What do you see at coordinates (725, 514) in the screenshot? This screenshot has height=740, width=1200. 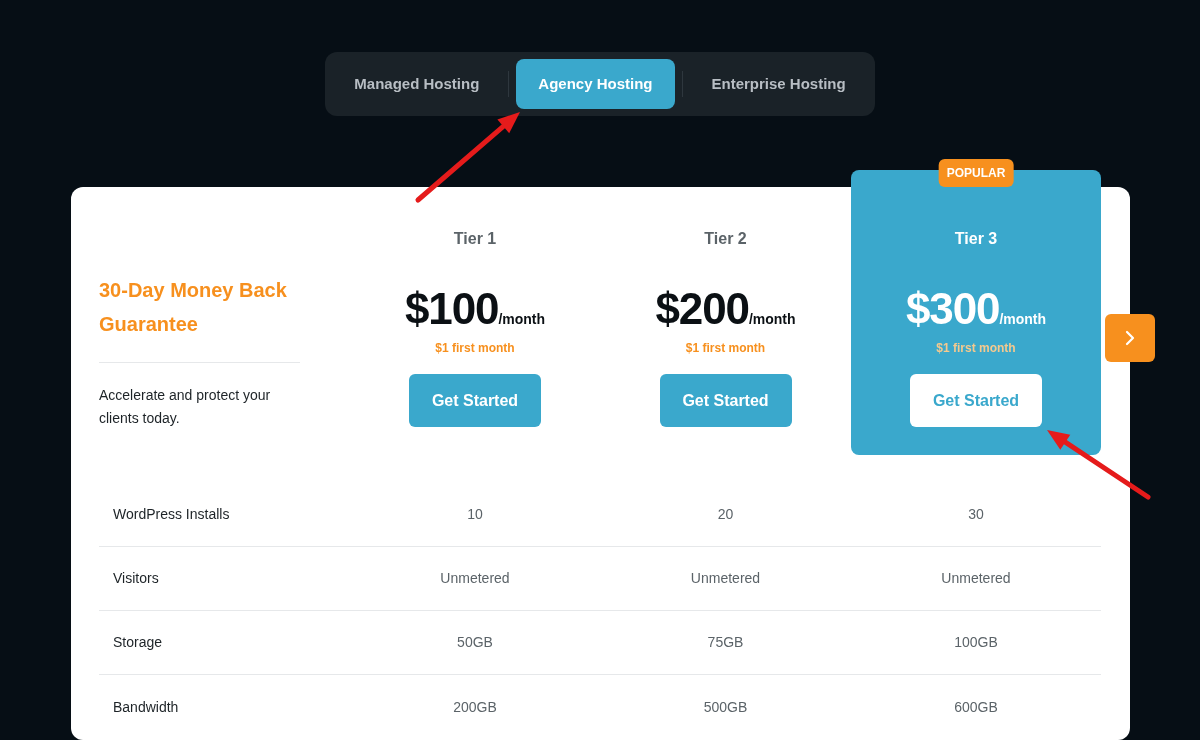 I see `feature-value: 20` at bounding box center [725, 514].